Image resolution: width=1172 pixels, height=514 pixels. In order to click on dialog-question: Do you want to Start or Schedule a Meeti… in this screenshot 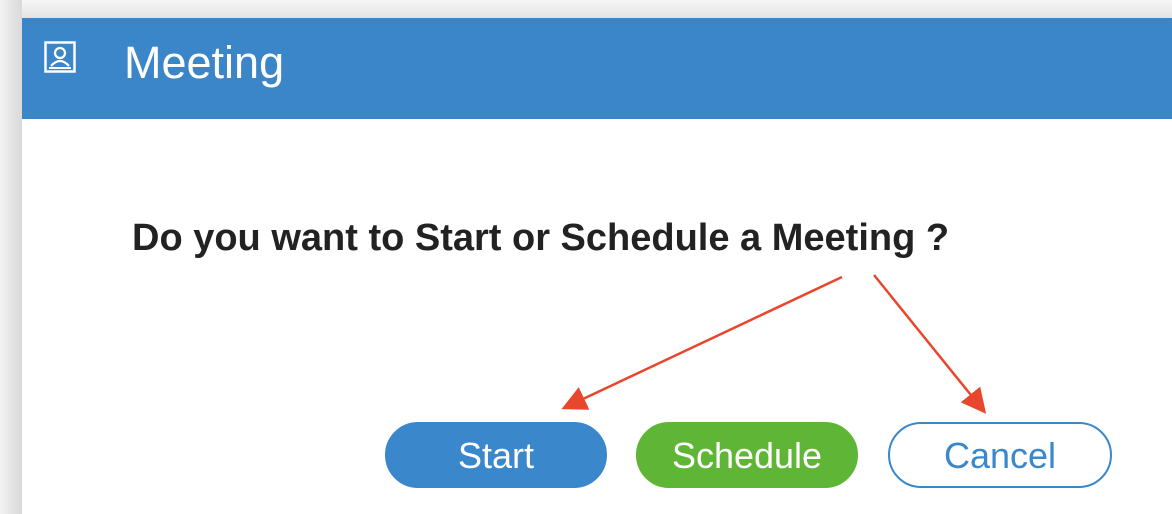, I will do `click(541, 238)`.